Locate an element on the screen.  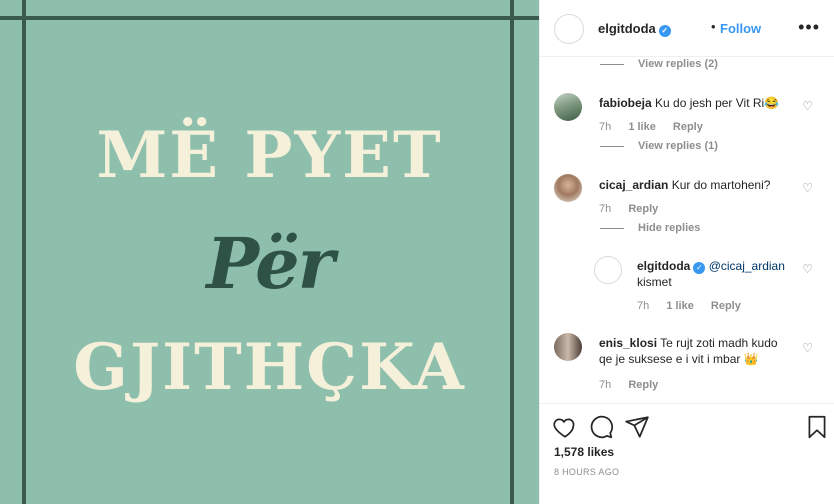
post-actions: 1,578 likes 8 HOURS AGO is located at coordinates (687, 453).